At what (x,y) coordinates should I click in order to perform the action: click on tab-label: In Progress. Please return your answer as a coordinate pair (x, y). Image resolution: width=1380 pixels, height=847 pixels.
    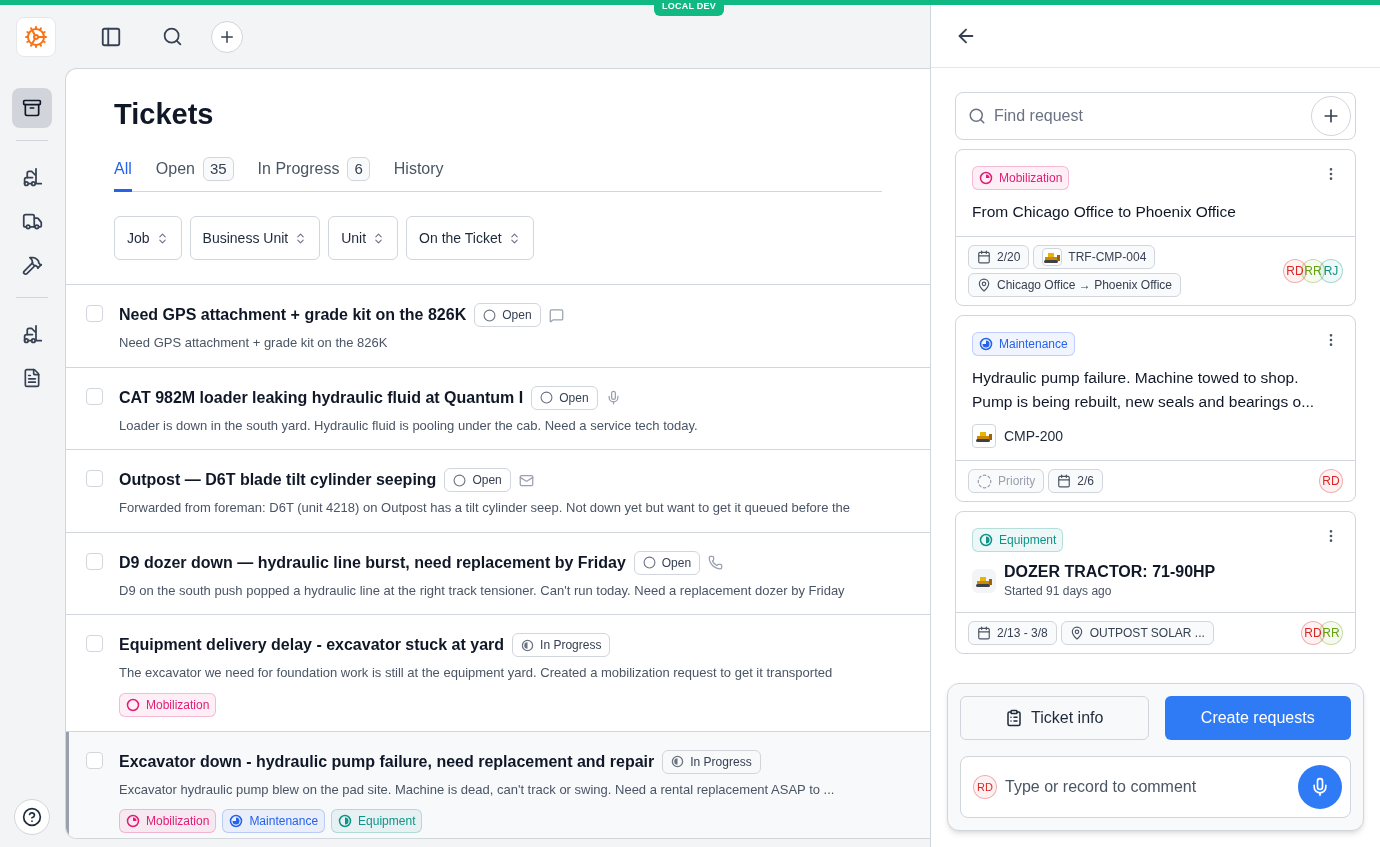
    Looking at the image, I should click on (298, 168).